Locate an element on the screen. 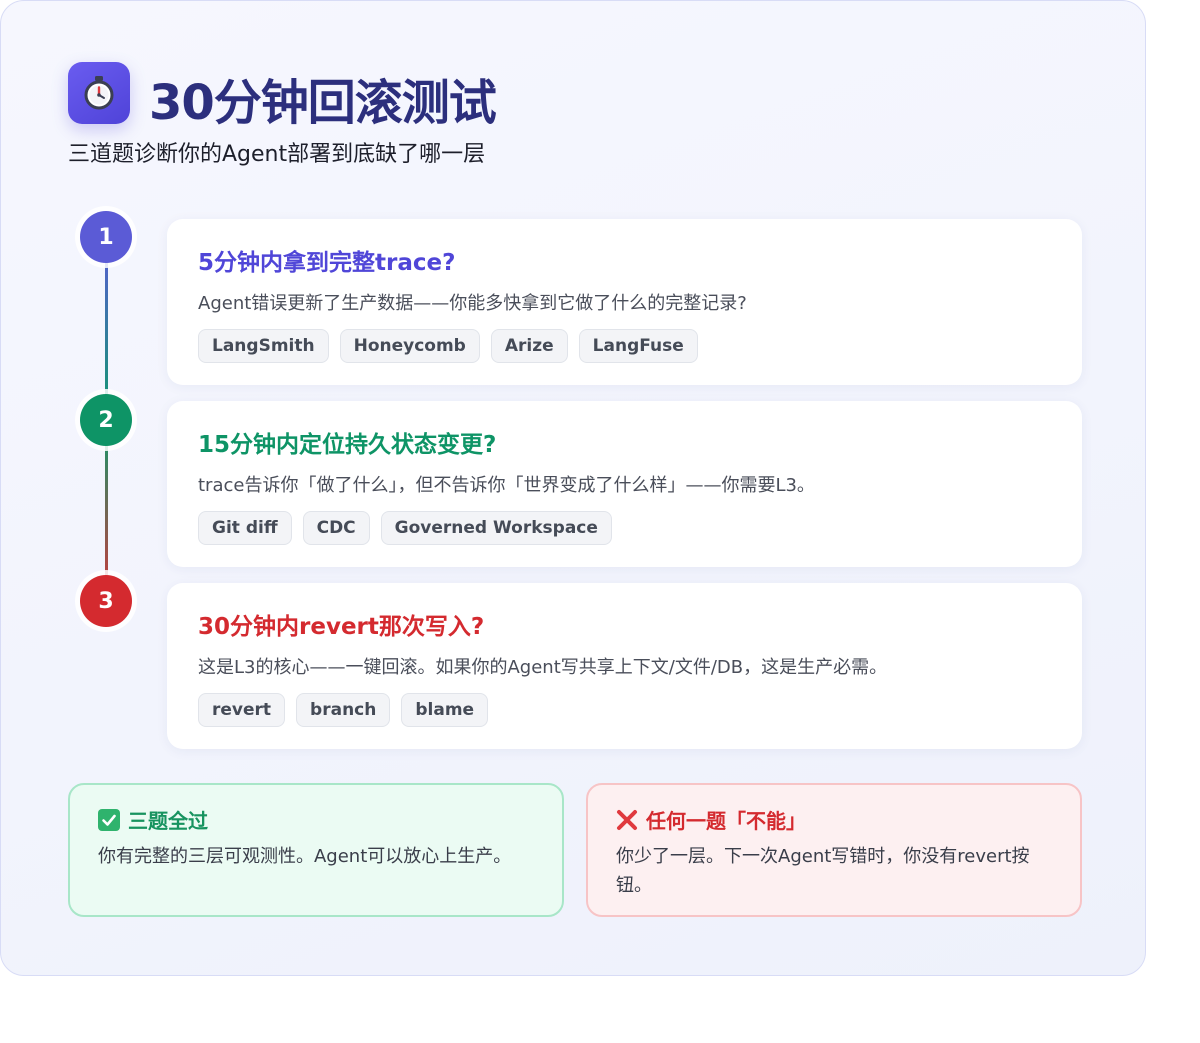 The width and height of the screenshot is (1200, 1043). page-title: 30分钟回滚测试 is located at coordinates (323, 103).